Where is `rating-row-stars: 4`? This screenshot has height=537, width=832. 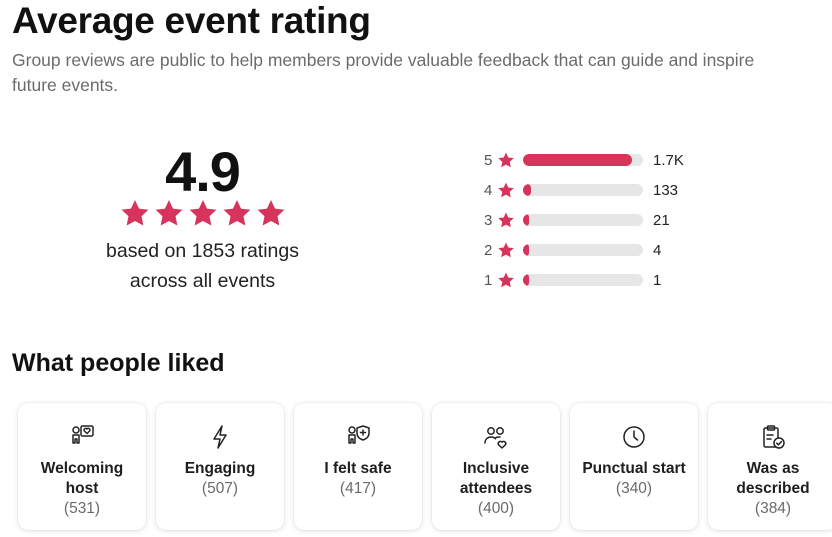 rating-row-stars: 4 is located at coordinates (488, 190).